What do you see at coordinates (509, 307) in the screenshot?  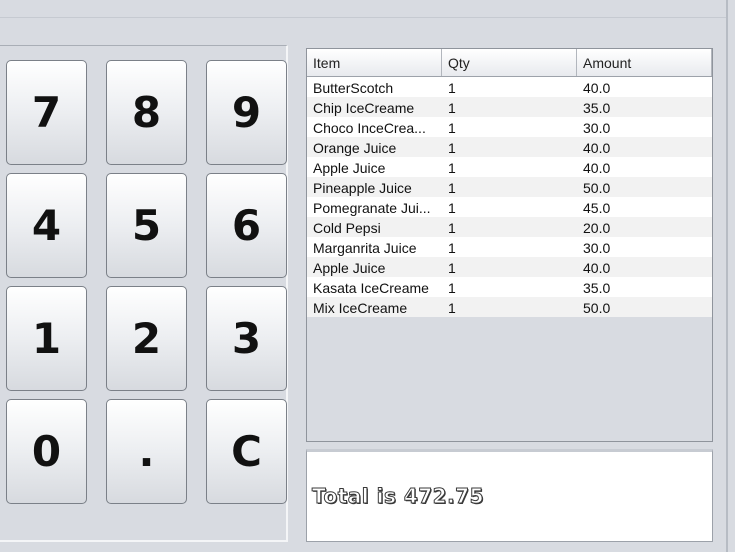 I see `table-row: Mix IceCreame 1 50.0` at bounding box center [509, 307].